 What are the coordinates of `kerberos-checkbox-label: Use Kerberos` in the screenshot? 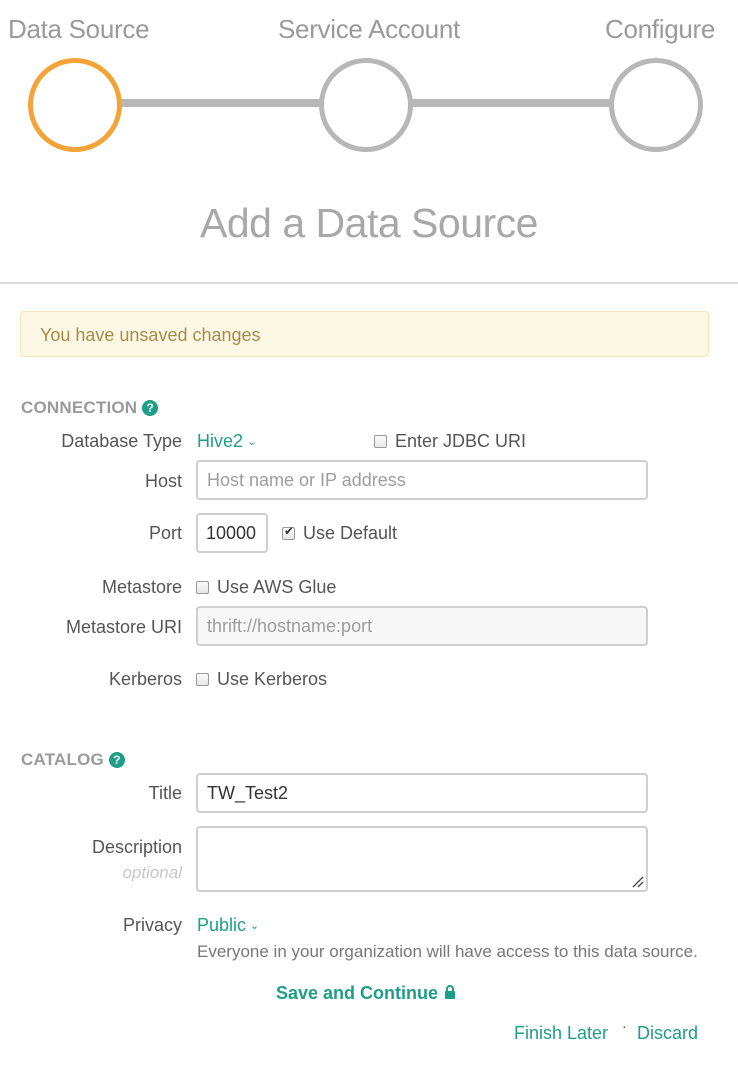 It's located at (272, 679).